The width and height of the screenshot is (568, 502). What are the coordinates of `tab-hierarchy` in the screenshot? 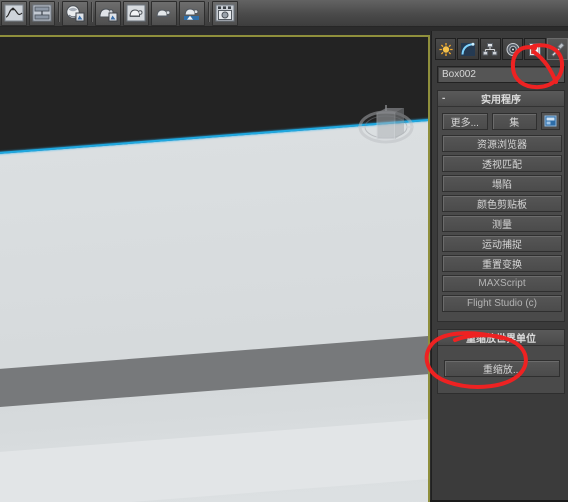 It's located at (490, 49).